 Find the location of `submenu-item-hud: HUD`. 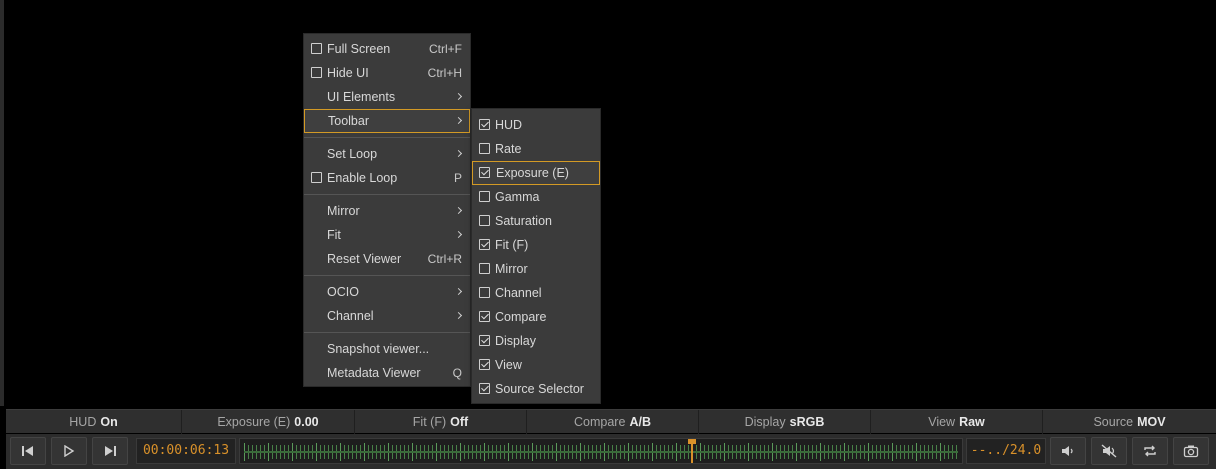

submenu-item-hud: HUD is located at coordinates (536, 125).